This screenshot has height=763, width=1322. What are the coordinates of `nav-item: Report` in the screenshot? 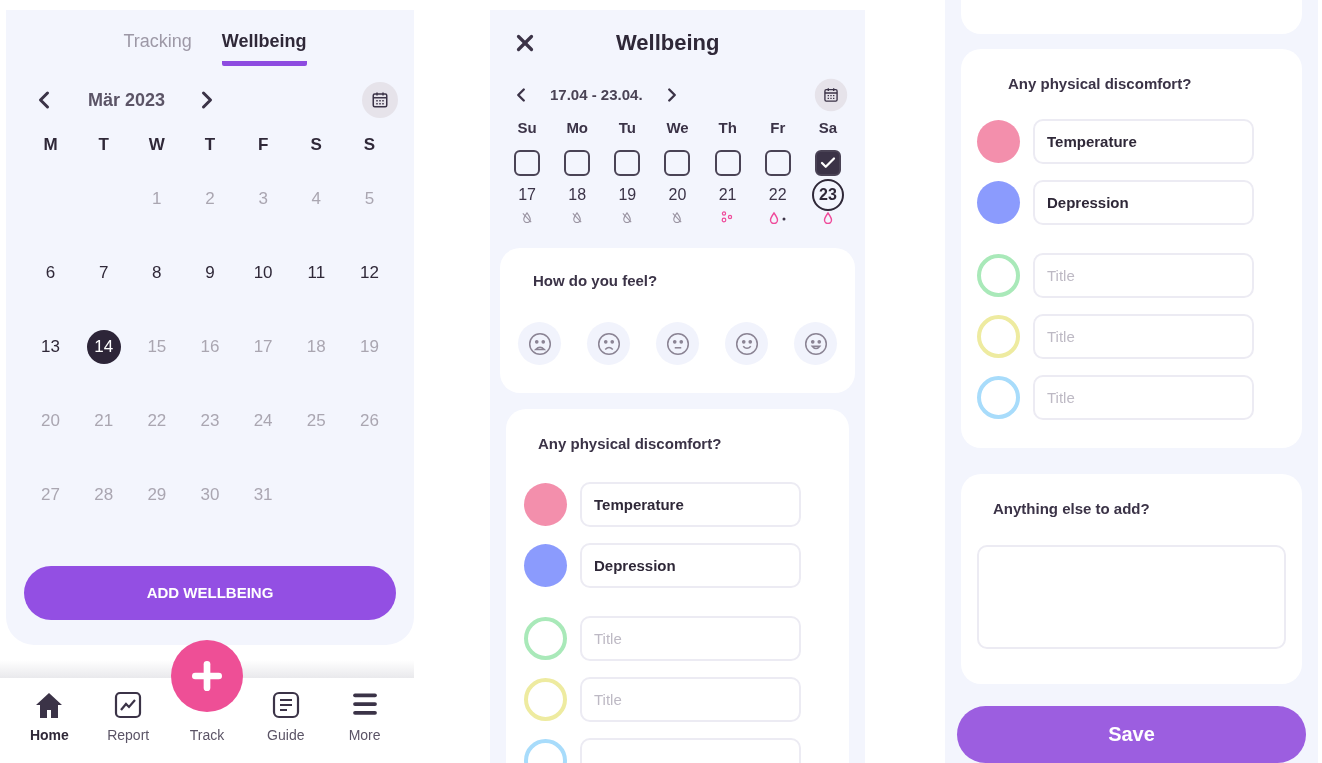 It's located at (128, 718).